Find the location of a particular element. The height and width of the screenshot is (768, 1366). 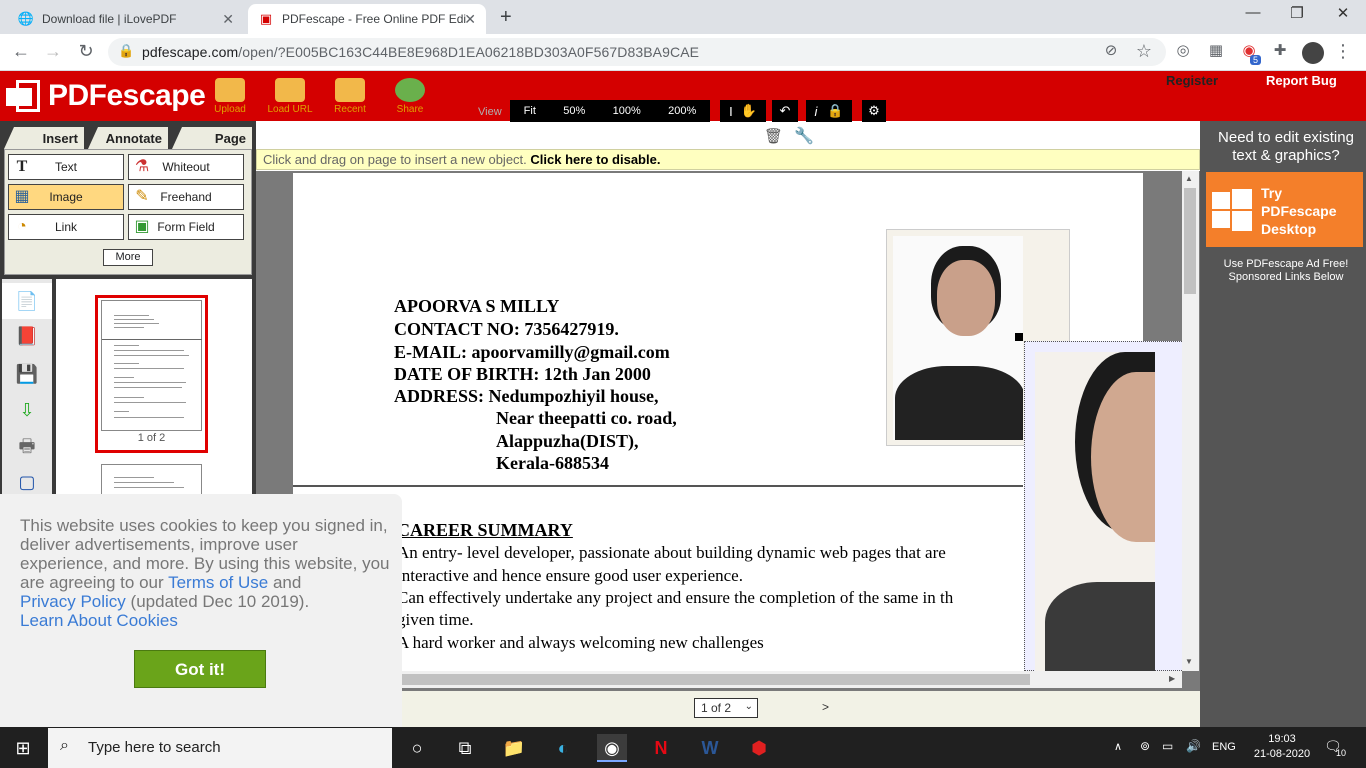

hand-icon: ✋ is located at coordinates (749, 111).